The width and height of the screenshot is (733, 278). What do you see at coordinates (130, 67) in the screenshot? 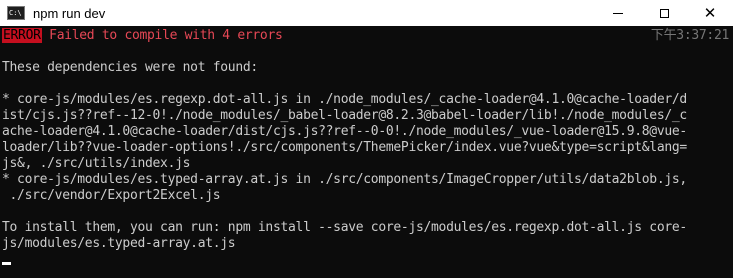
I see `console-line: These dependencies were not found:` at bounding box center [130, 67].